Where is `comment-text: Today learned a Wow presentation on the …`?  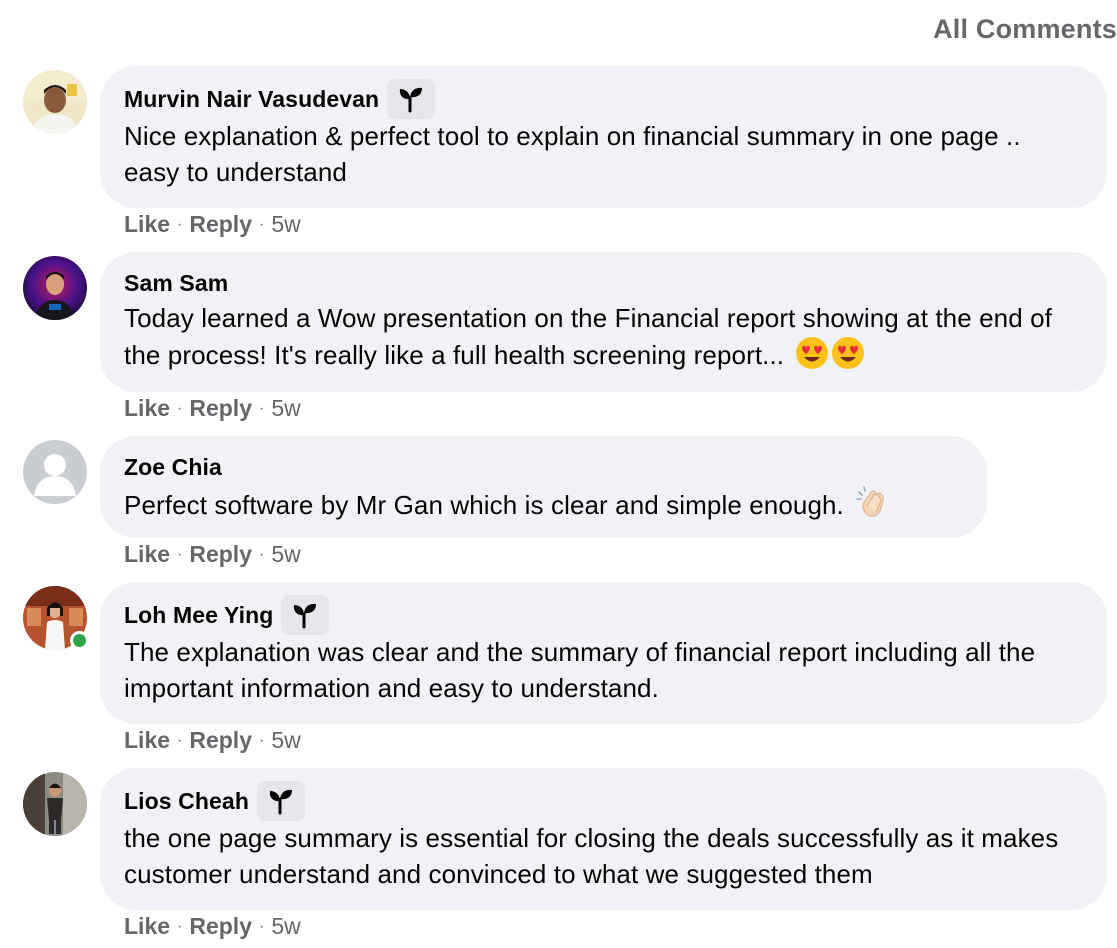 comment-text: Today learned a Wow presentation on the … is located at coordinates (603, 339).